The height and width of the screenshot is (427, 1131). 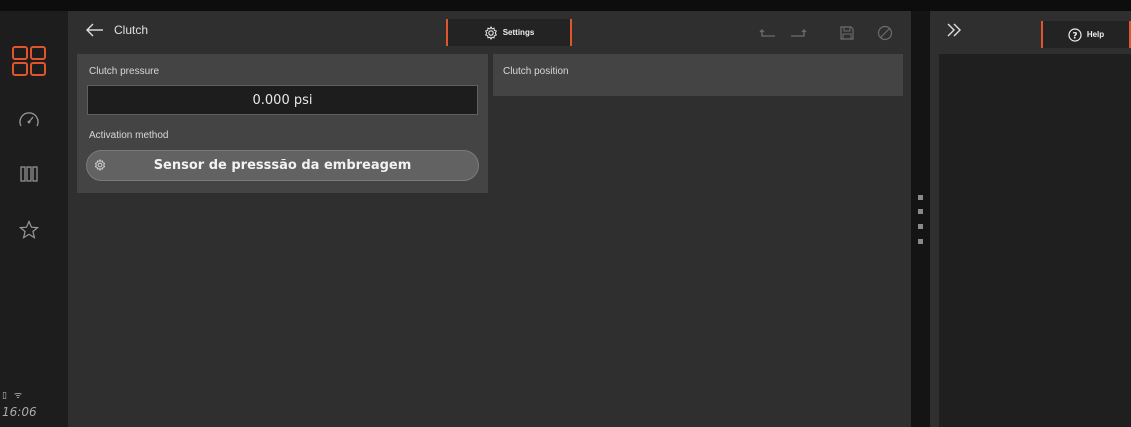 I want to click on collapse-panel-button, so click(x=954, y=32).